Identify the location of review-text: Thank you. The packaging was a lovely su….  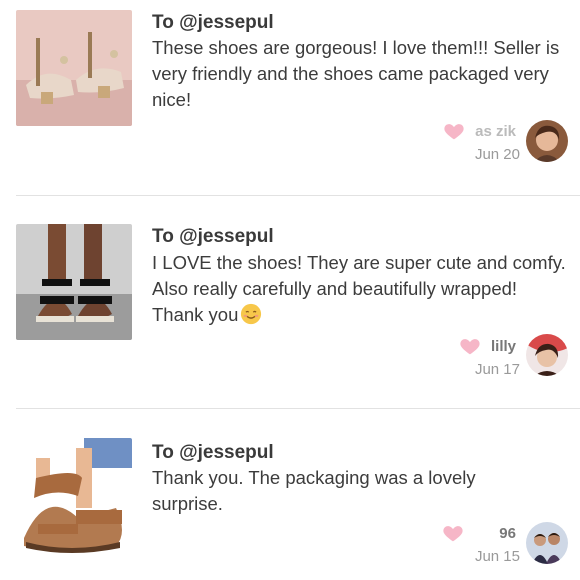
(314, 490).